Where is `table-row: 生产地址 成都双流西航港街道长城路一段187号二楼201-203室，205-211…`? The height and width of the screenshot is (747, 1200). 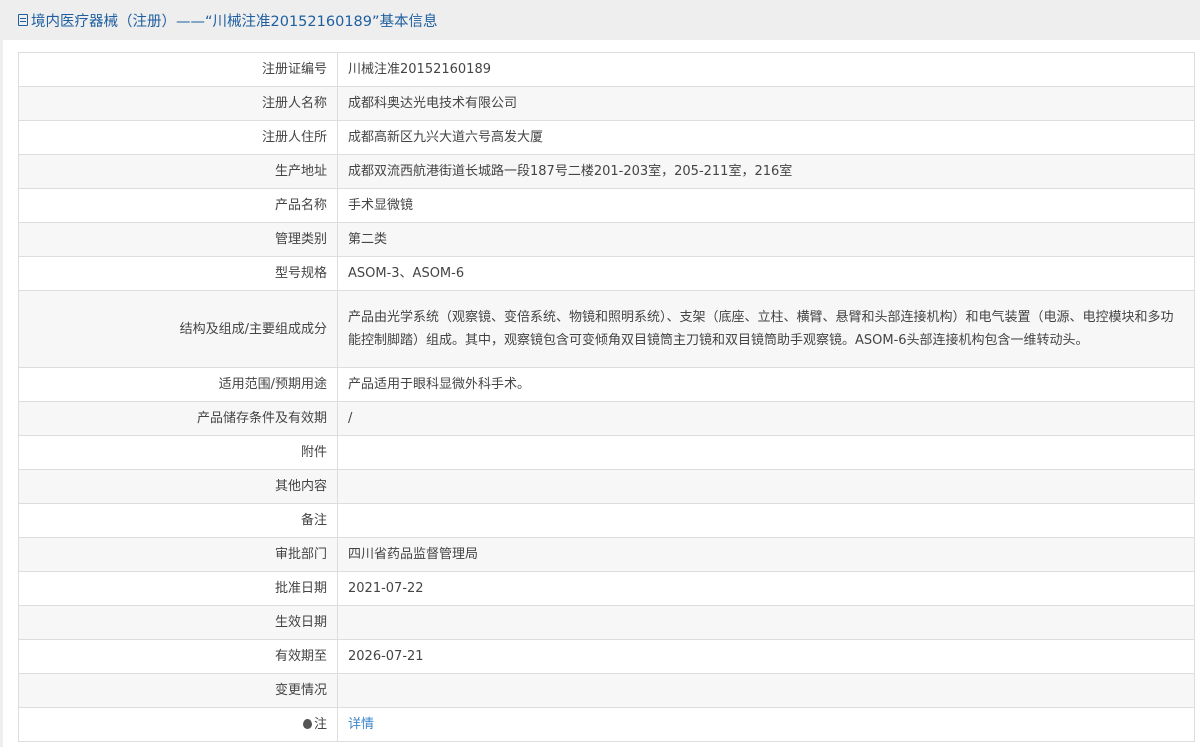
table-row: 生产地址 成都双流西航港街道长城路一段187号二楼201-203室，205-211… is located at coordinates (606, 171).